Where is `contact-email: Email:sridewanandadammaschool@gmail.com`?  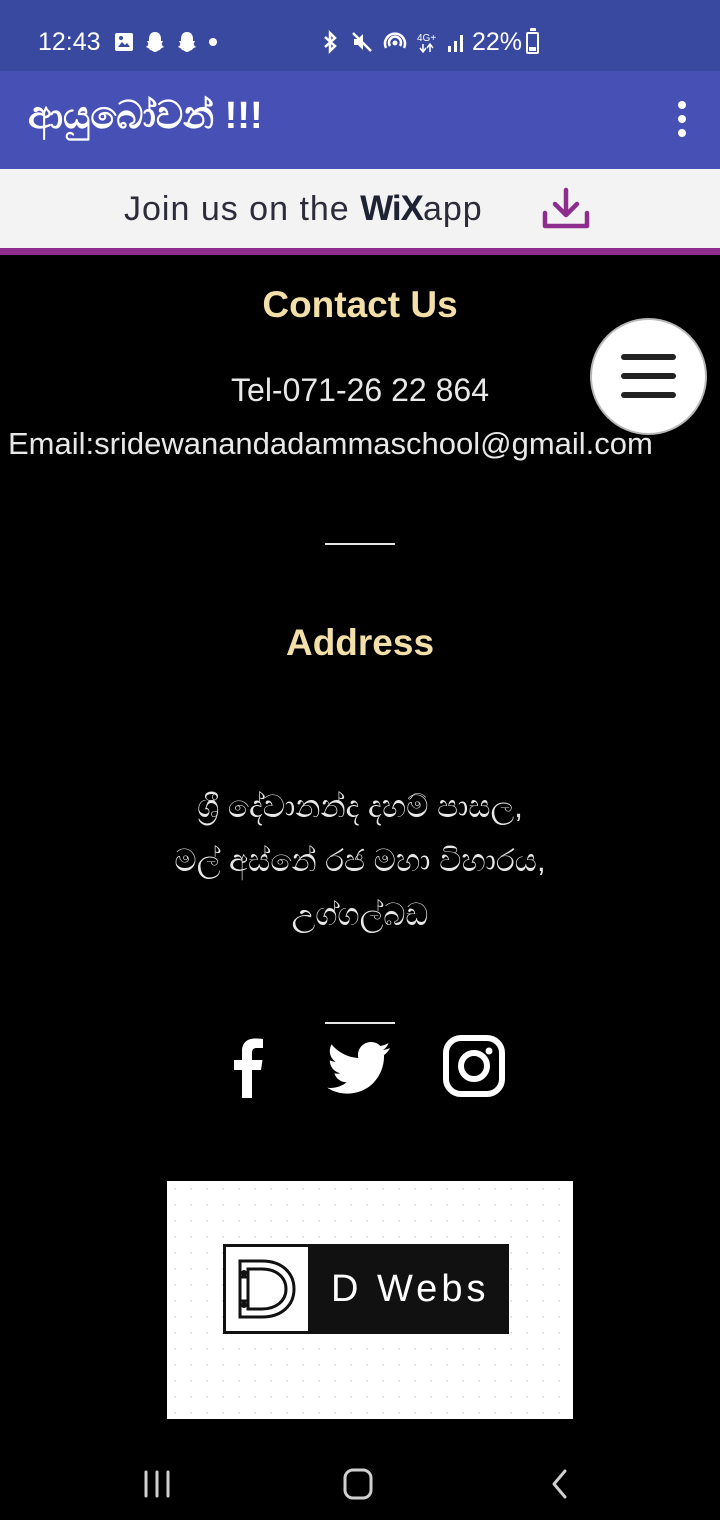
contact-email: Email:sridewanandadammaschool@gmail.com is located at coordinates (364, 444).